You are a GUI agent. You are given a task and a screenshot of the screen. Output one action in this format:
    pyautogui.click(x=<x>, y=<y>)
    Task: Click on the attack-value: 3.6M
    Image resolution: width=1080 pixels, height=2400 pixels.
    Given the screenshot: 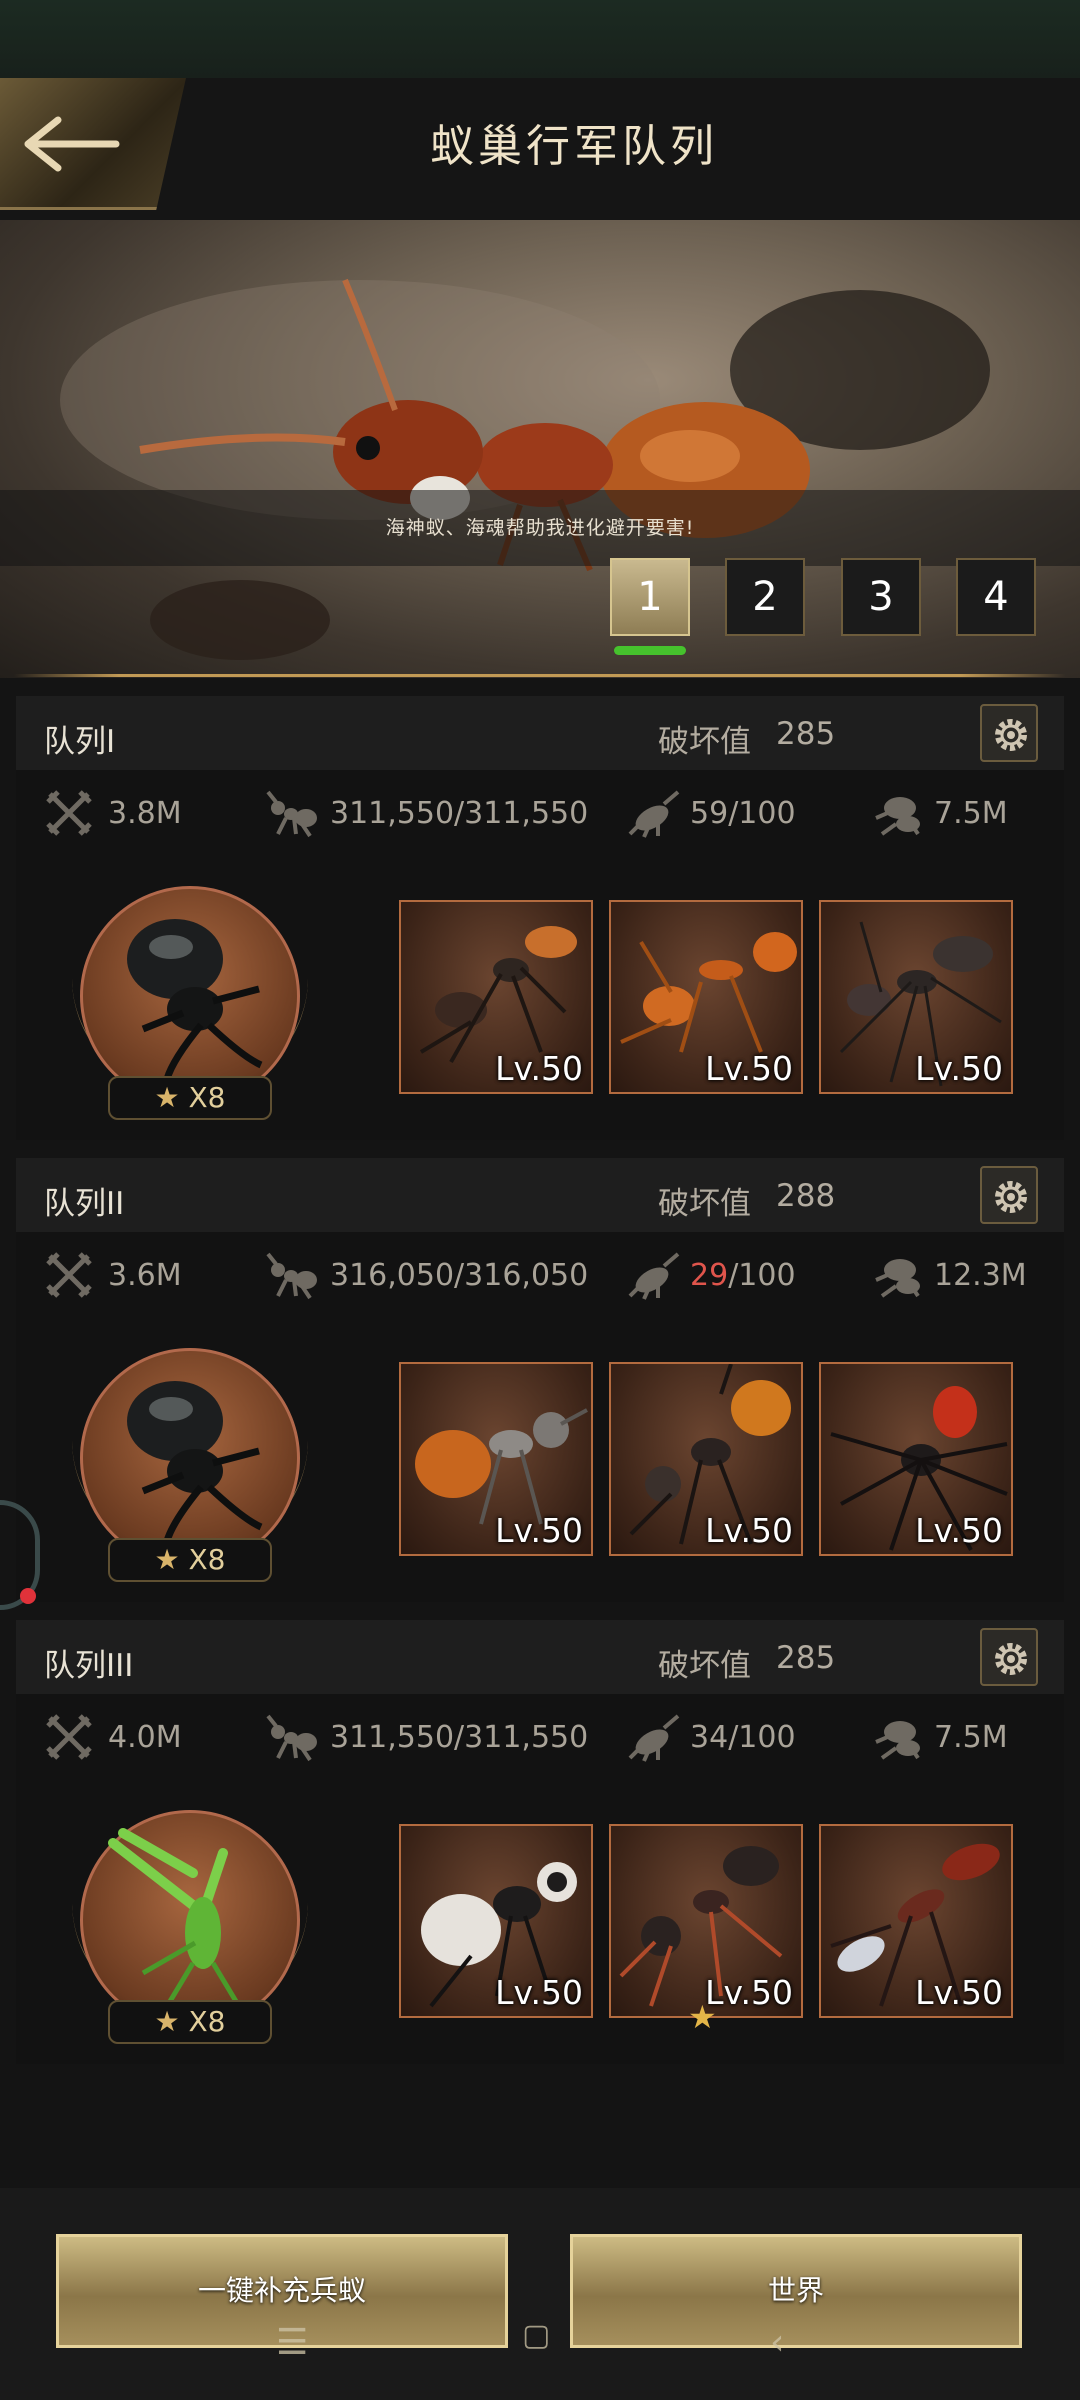 What is the action you would take?
    pyautogui.click(x=145, y=1275)
    